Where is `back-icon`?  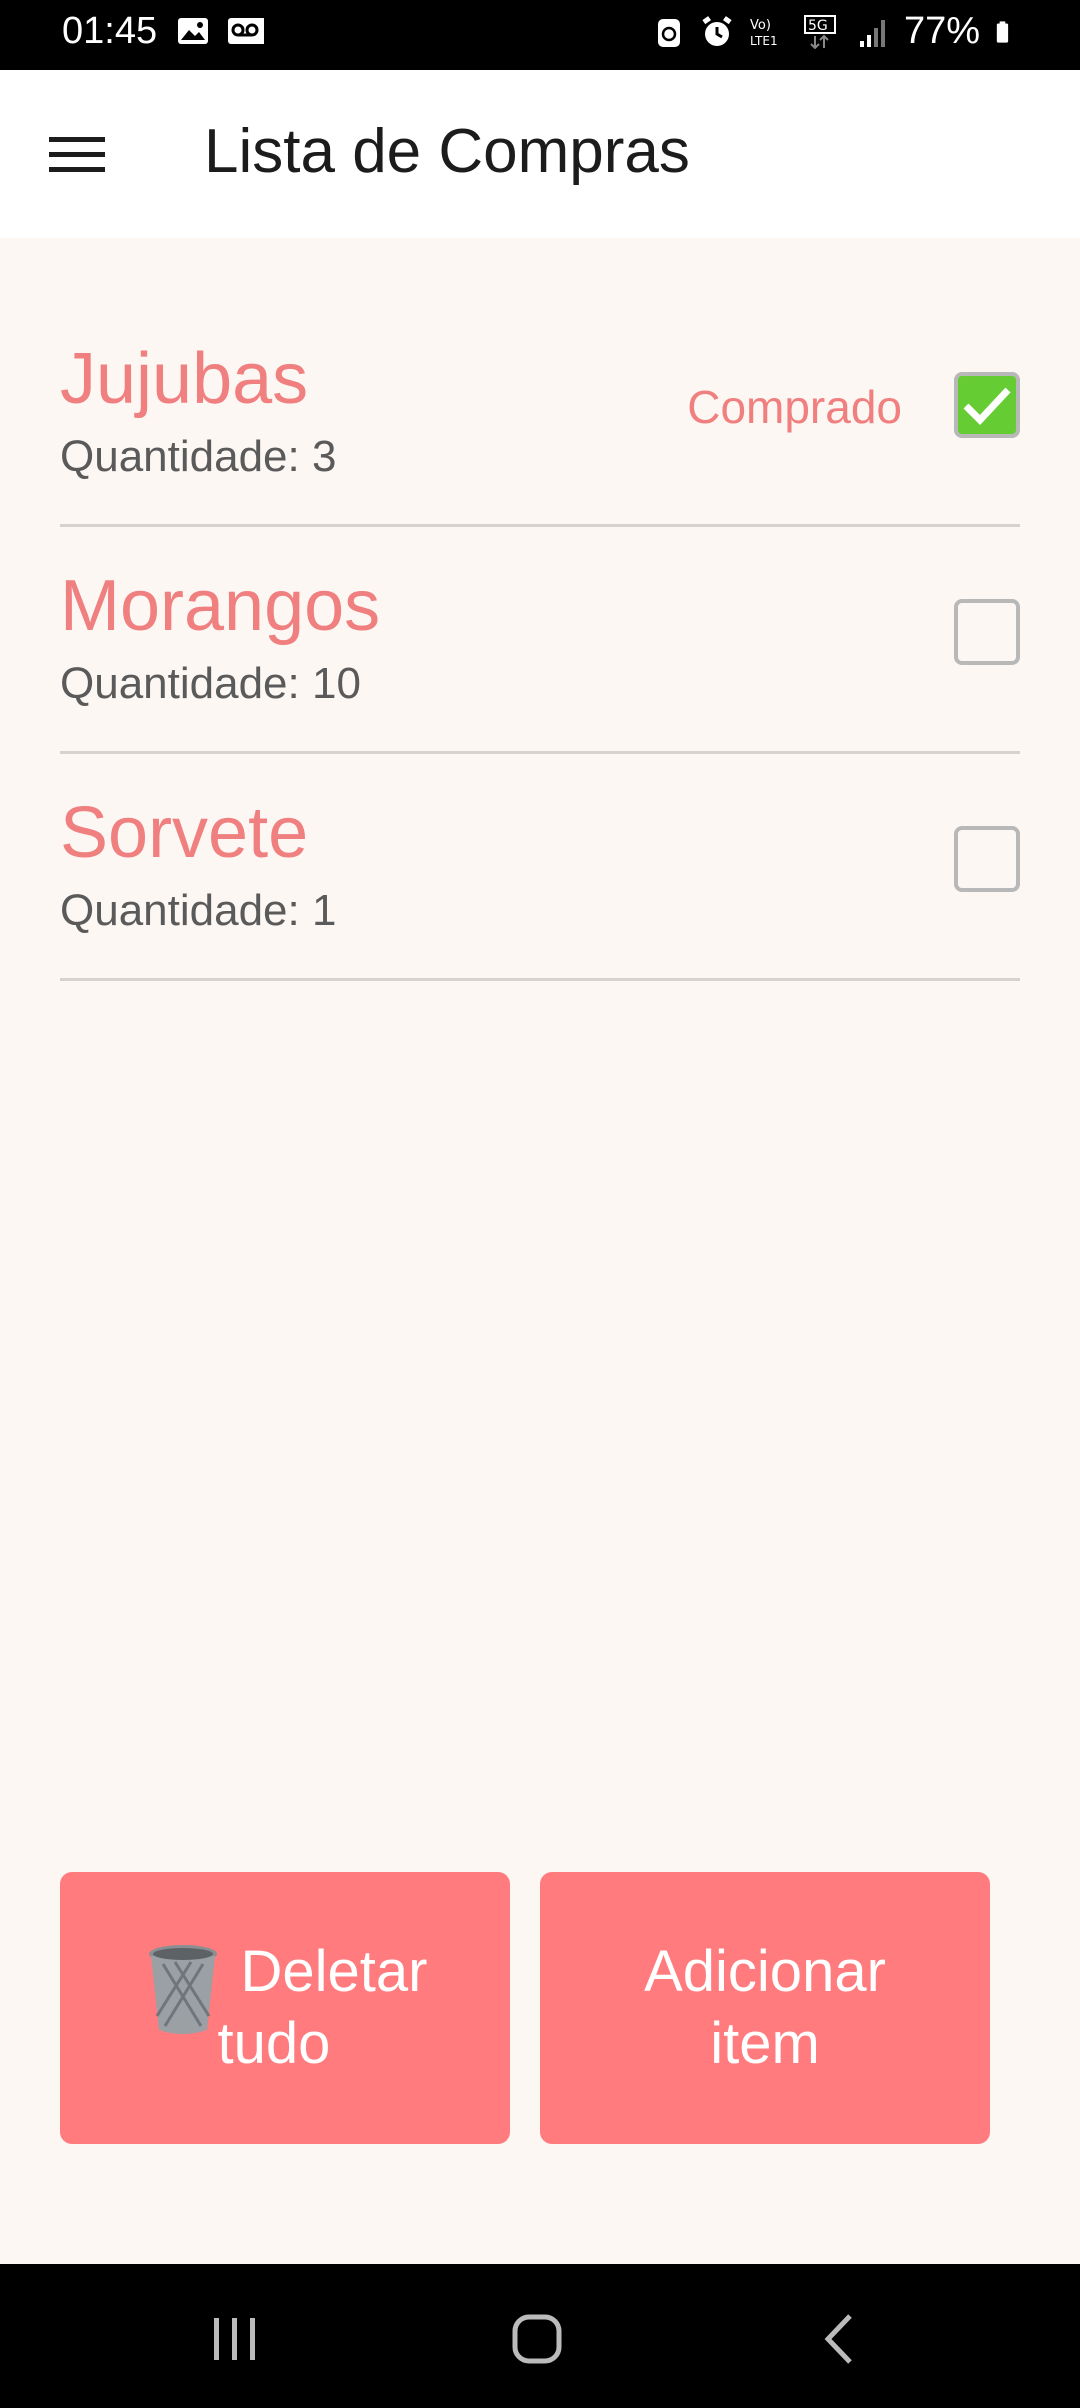 back-icon is located at coordinates (841, 2339).